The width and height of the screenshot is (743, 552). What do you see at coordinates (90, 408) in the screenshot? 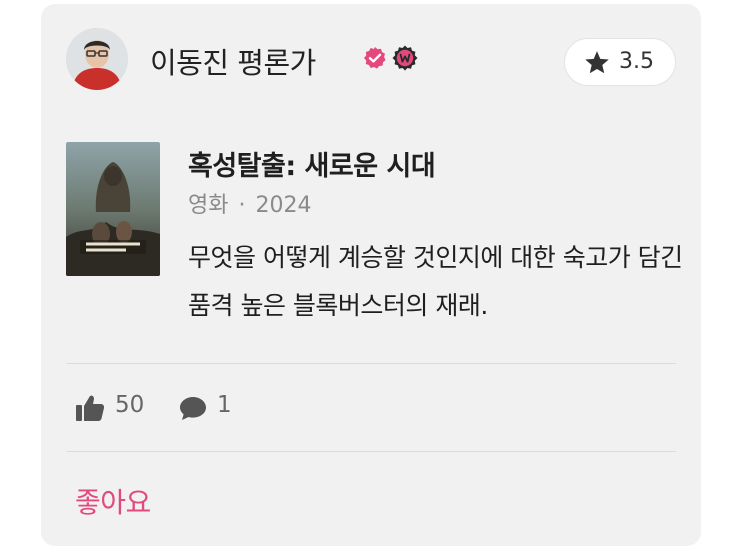
I see `thumbs-up-icon` at bounding box center [90, 408].